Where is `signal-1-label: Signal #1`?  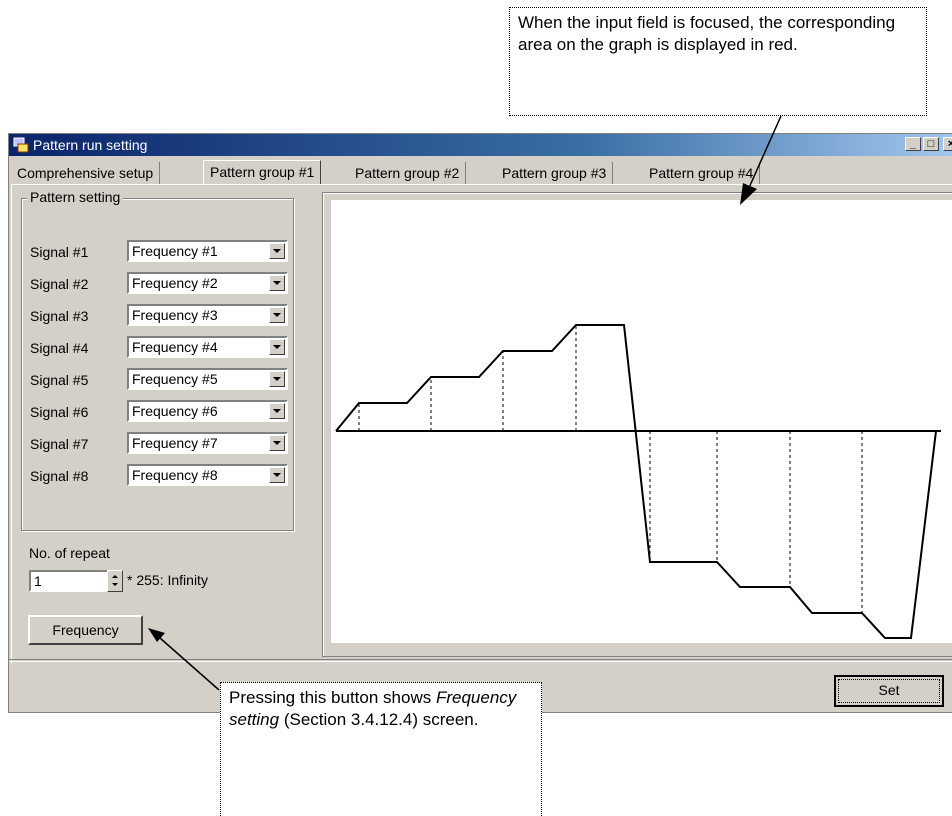
signal-1-label: Signal #1 is located at coordinates (59, 252).